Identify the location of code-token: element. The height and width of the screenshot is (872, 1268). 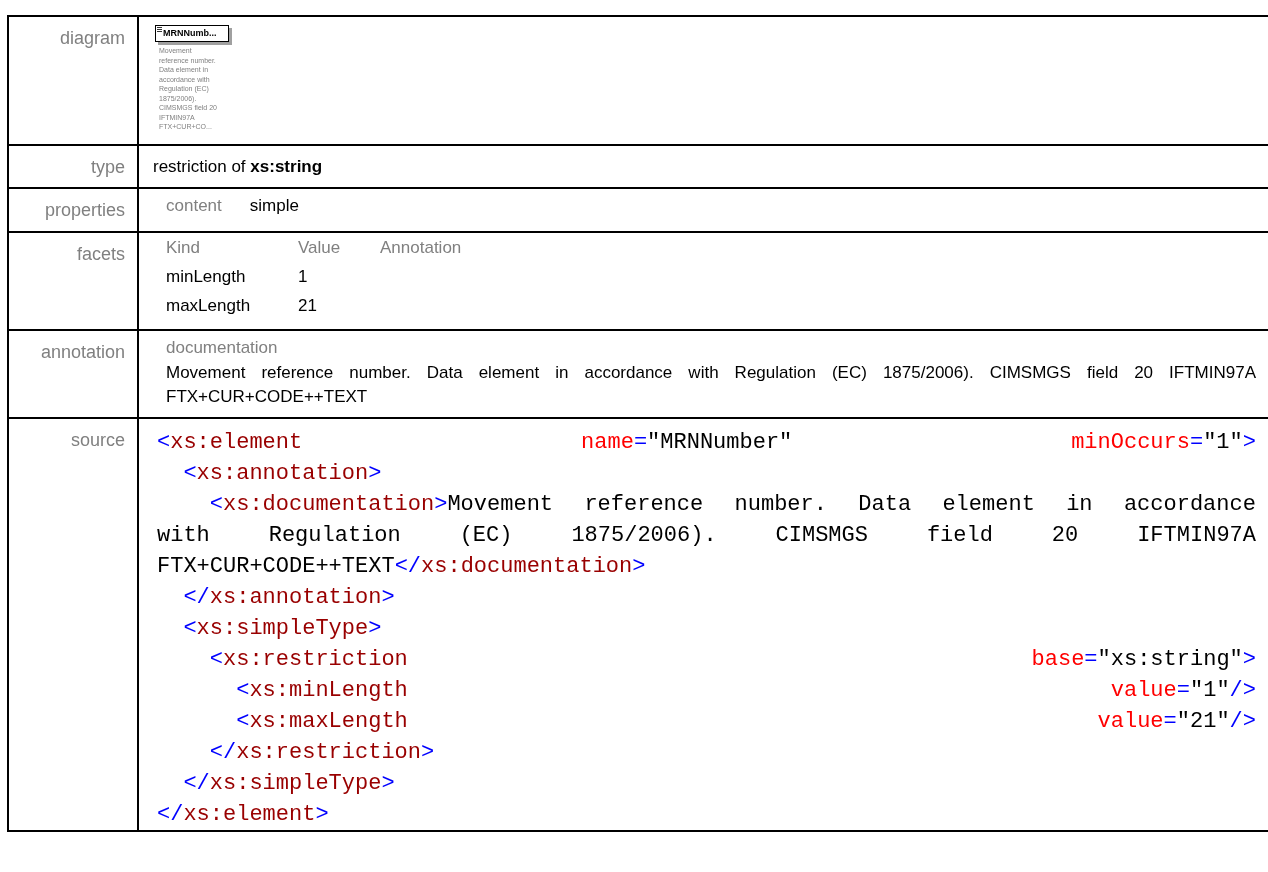
(988, 504).